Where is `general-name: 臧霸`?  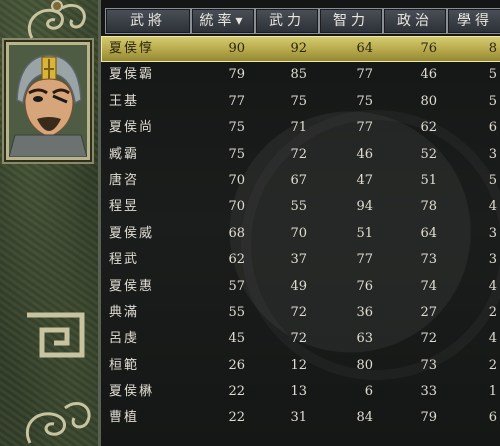 general-name: 臧霸 is located at coordinates (124, 154).